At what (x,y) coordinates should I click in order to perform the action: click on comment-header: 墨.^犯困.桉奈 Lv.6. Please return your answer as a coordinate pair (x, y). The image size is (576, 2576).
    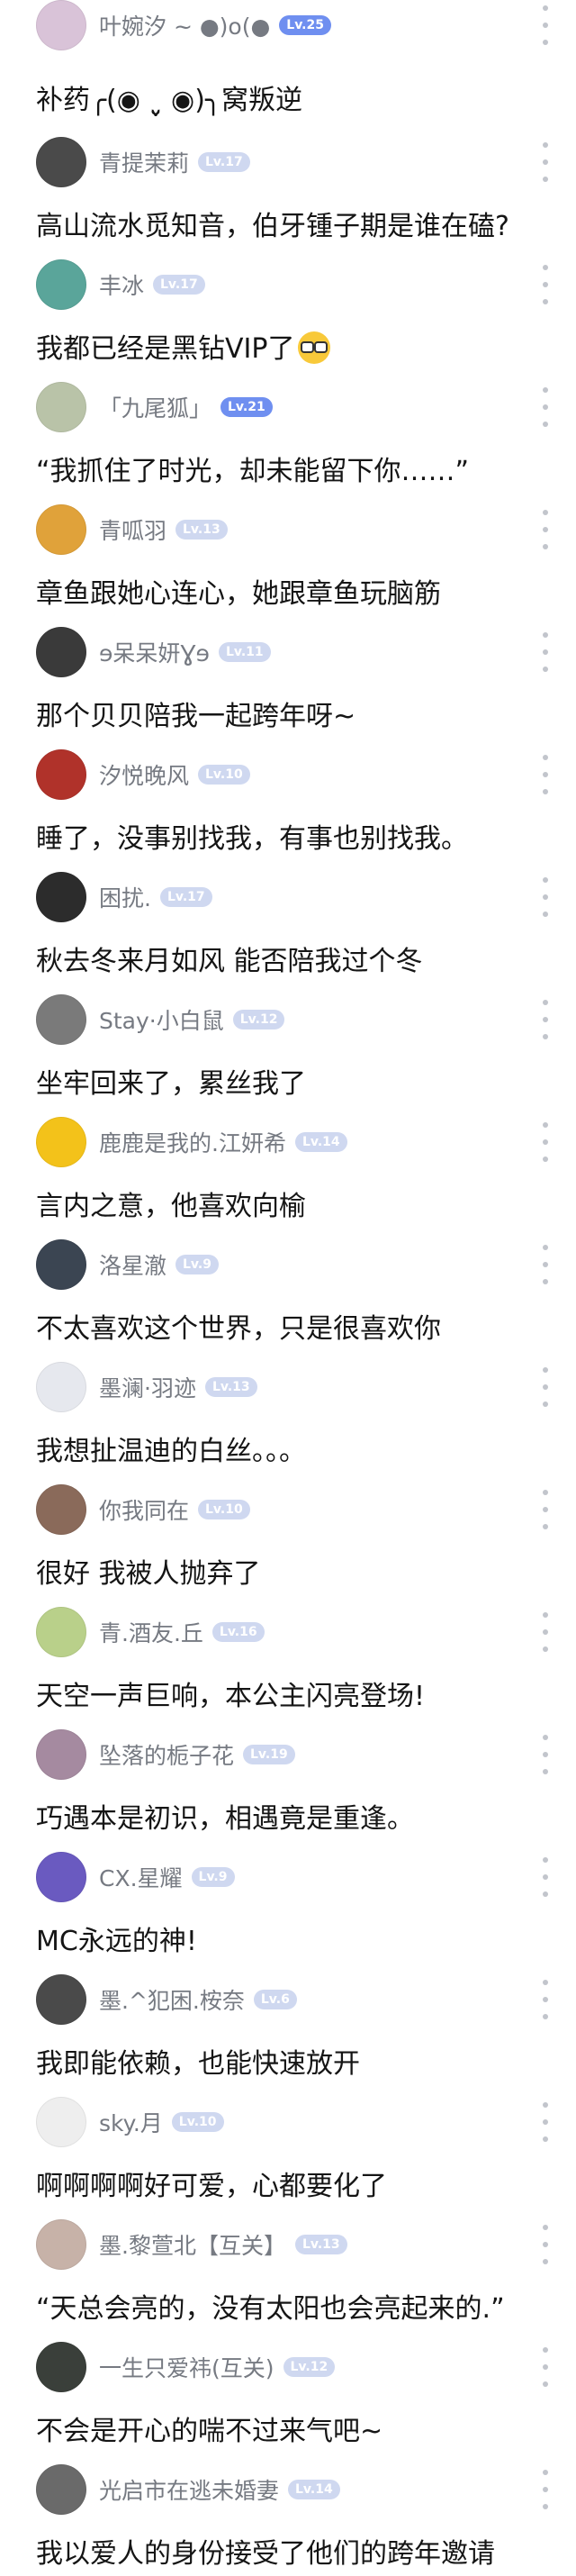
    Looking at the image, I should click on (306, 1999).